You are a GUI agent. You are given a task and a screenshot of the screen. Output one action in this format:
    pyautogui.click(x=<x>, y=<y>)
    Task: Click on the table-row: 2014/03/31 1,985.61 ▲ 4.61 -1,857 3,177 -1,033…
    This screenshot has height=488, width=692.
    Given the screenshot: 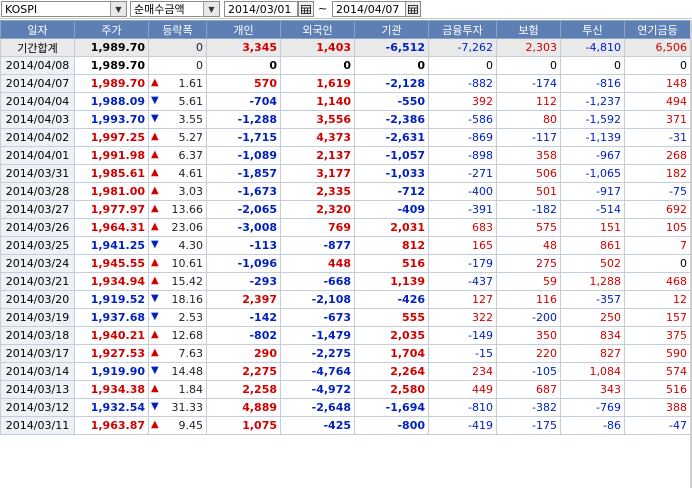 What is the action you would take?
    pyautogui.click(x=345, y=173)
    